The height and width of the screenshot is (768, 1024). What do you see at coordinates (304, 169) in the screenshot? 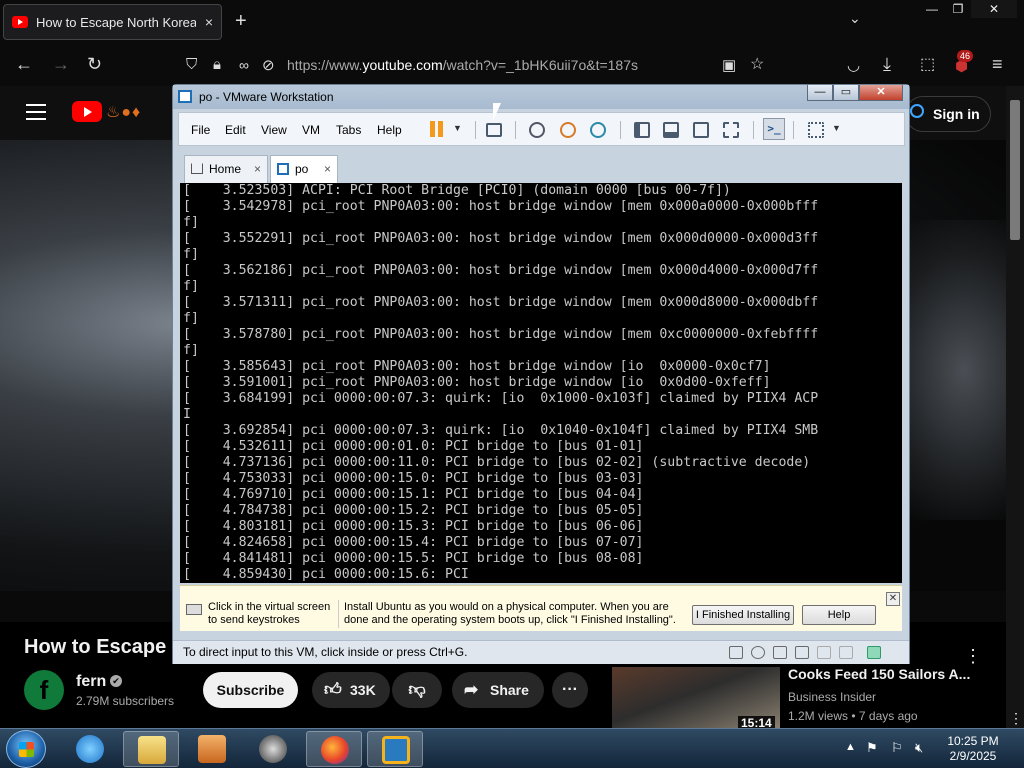
I see `vmware-tab-po: po ×` at bounding box center [304, 169].